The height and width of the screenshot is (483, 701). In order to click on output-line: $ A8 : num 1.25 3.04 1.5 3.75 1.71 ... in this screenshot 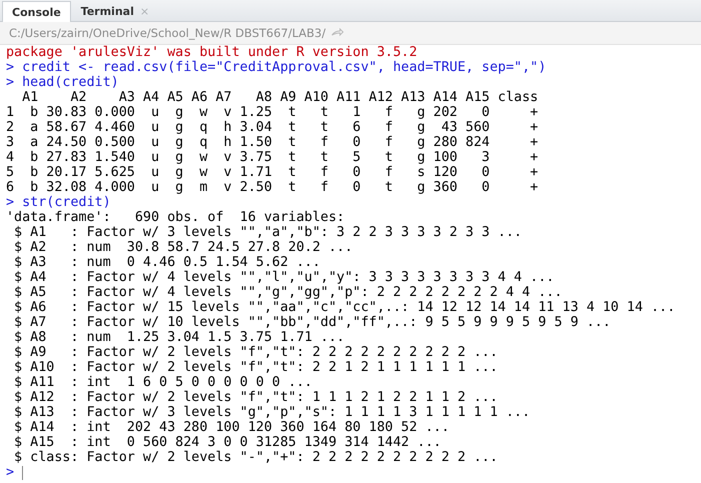, I will do `click(179, 337)`.